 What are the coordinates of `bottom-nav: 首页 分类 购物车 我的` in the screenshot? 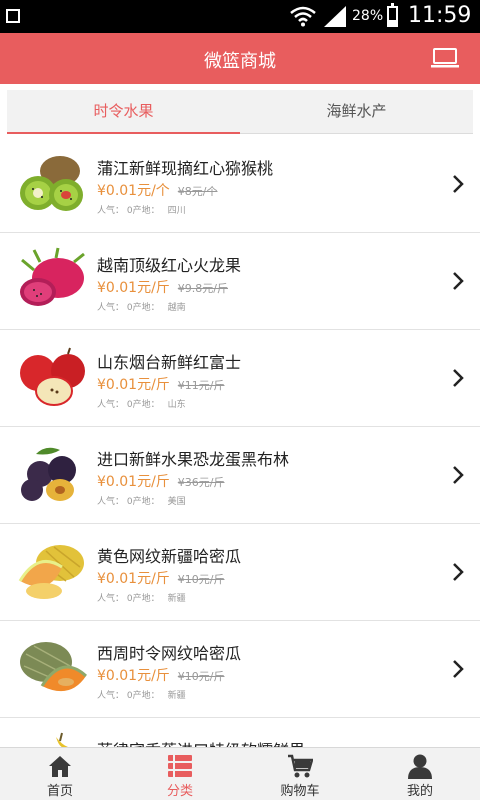 It's located at (240, 773).